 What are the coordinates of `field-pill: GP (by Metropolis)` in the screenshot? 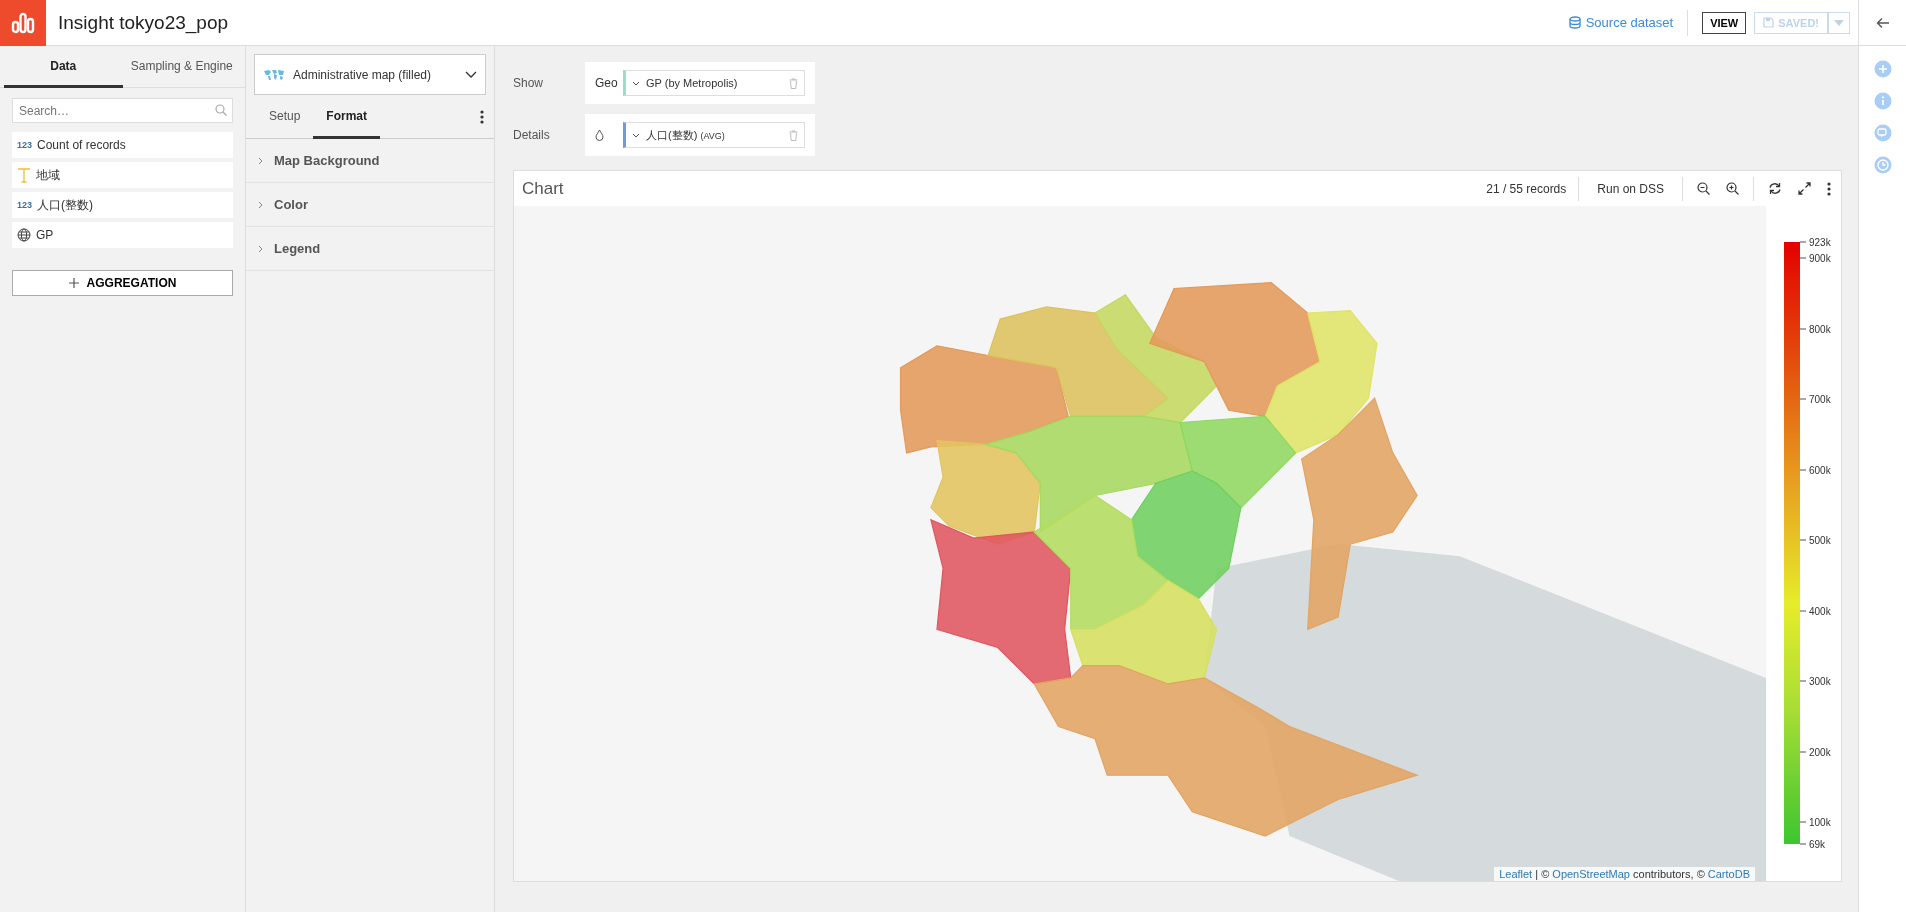 It's located at (714, 83).